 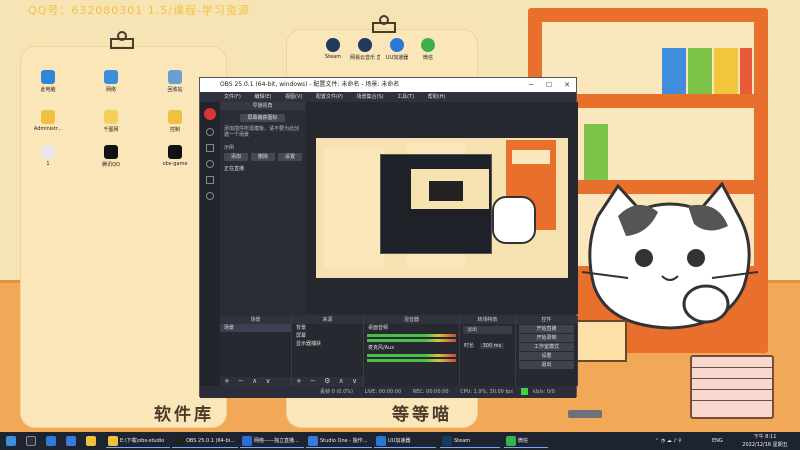 I want to click on transition-select: 淡出, so click(x=487, y=330).